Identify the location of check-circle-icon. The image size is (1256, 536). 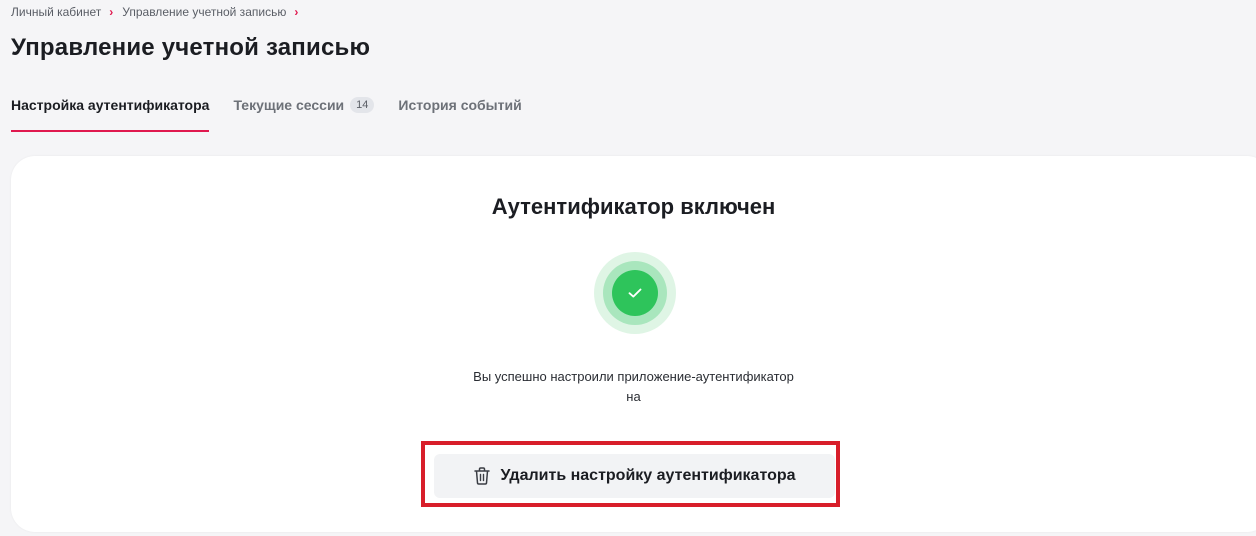
(635, 293).